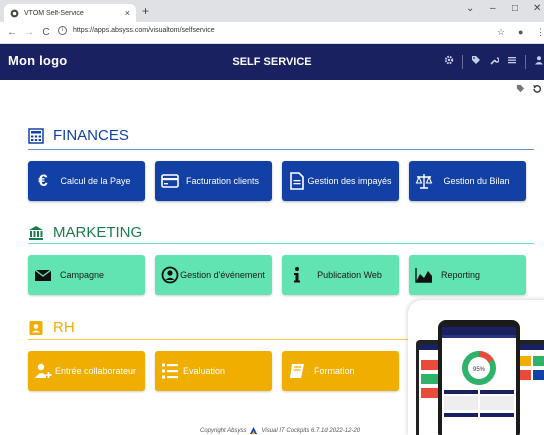 The image size is (544, 435). I want to click on version-text: Visual IT Cockpits 6.7.1d 2022-12-20, so click(311, 430).